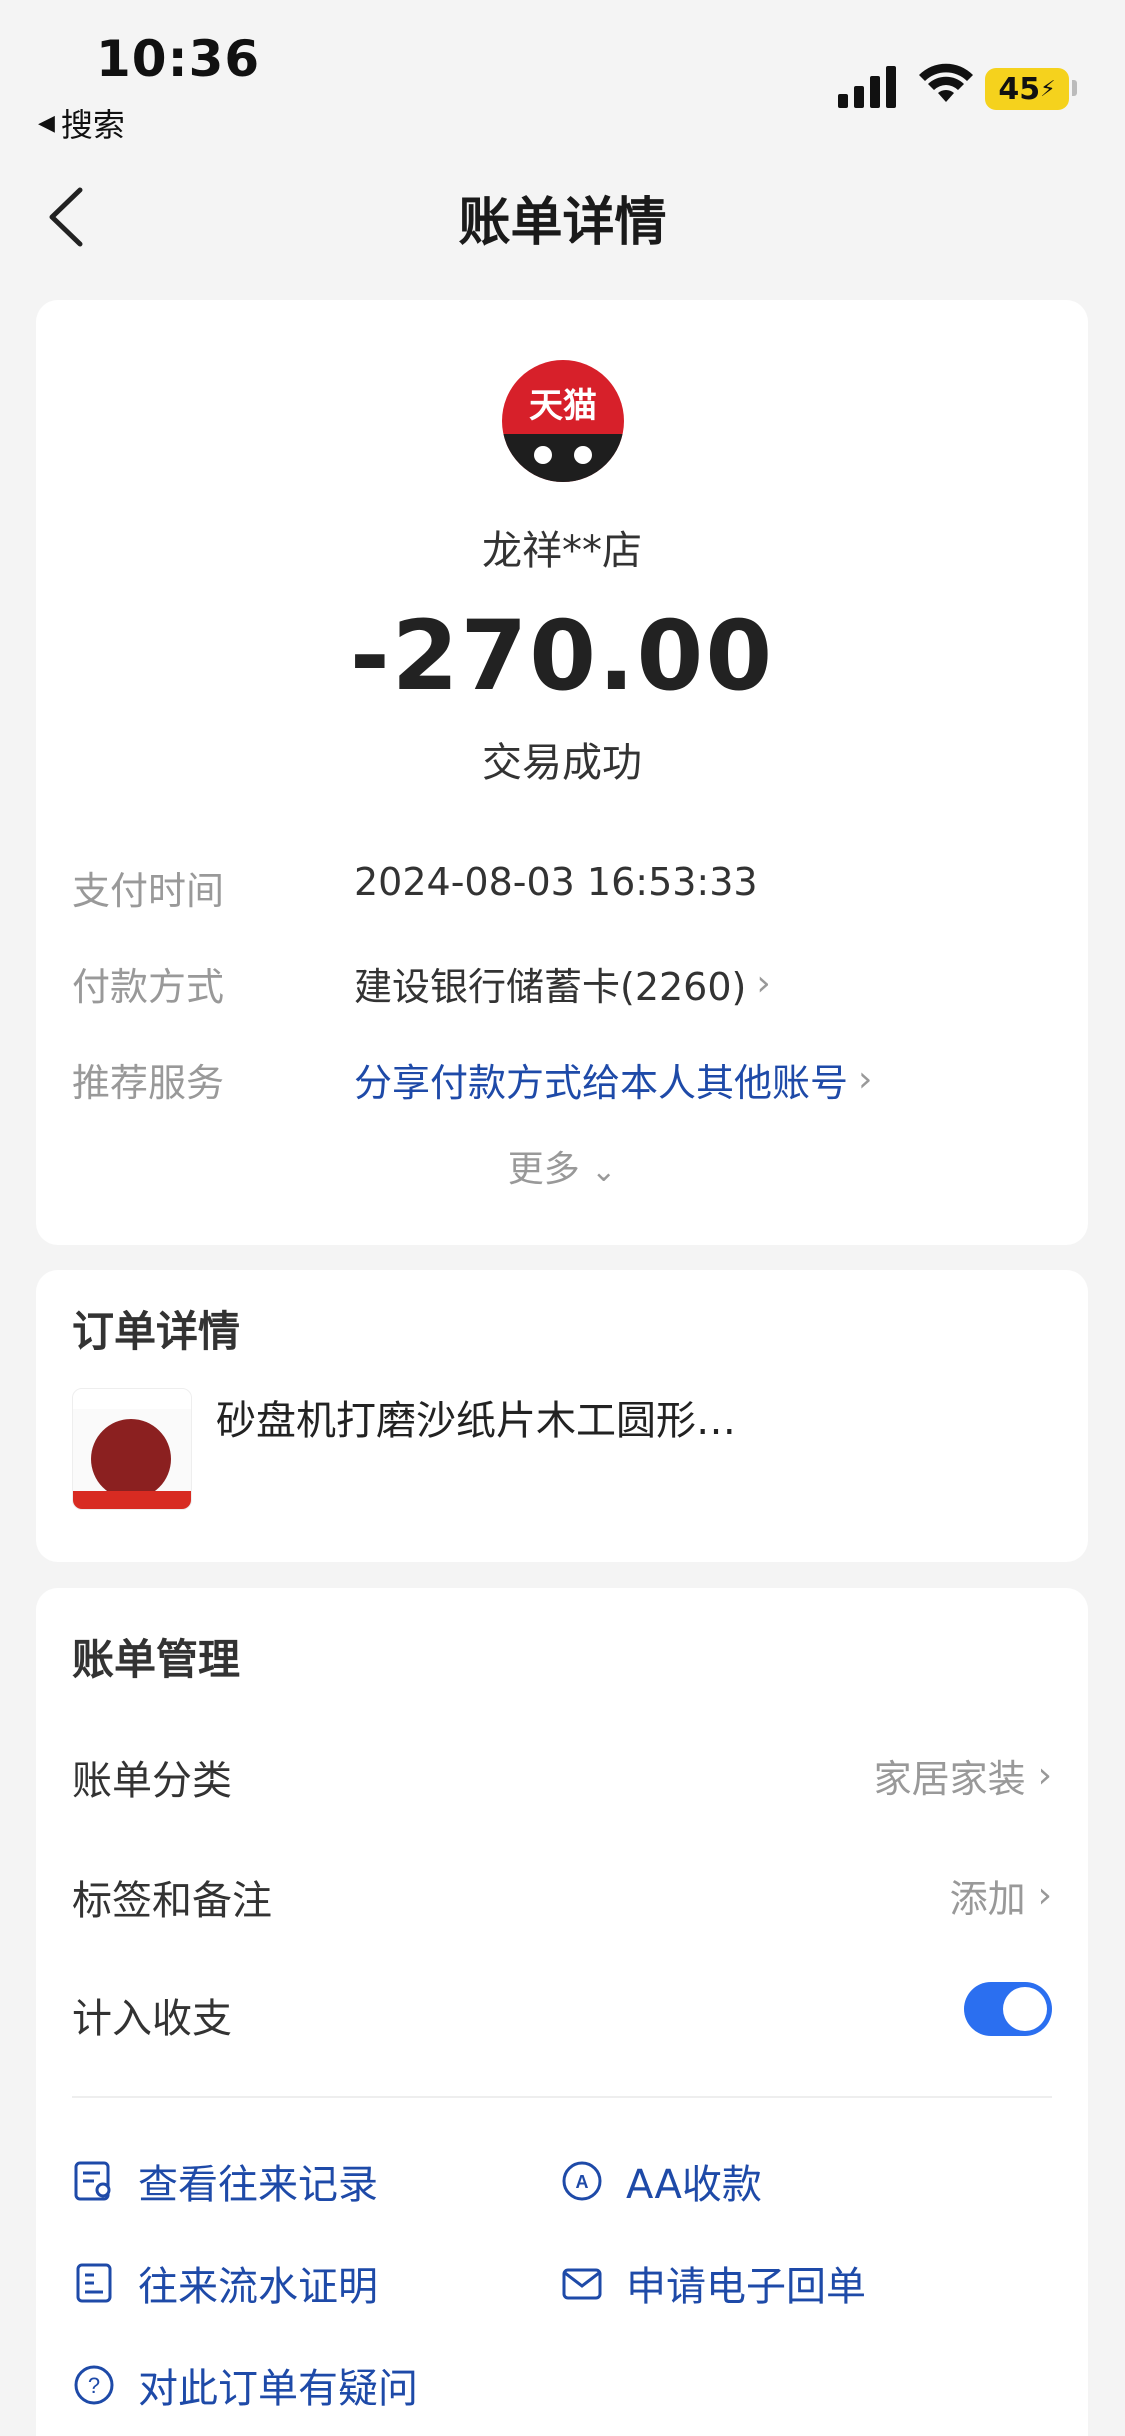  I want to click on order-section-title: 订单详情, so click(156, 1331).